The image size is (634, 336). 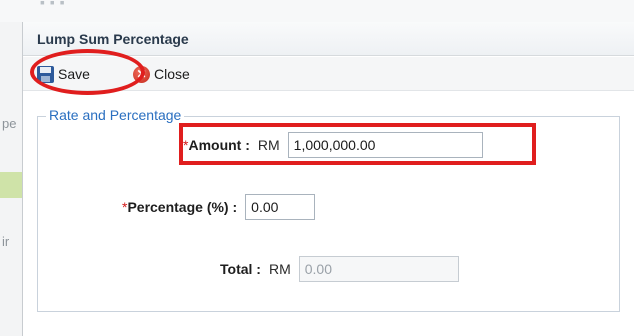 I want to click on background-ghost-text: ▪ ▪ ▪, so click(x=53, y=5).